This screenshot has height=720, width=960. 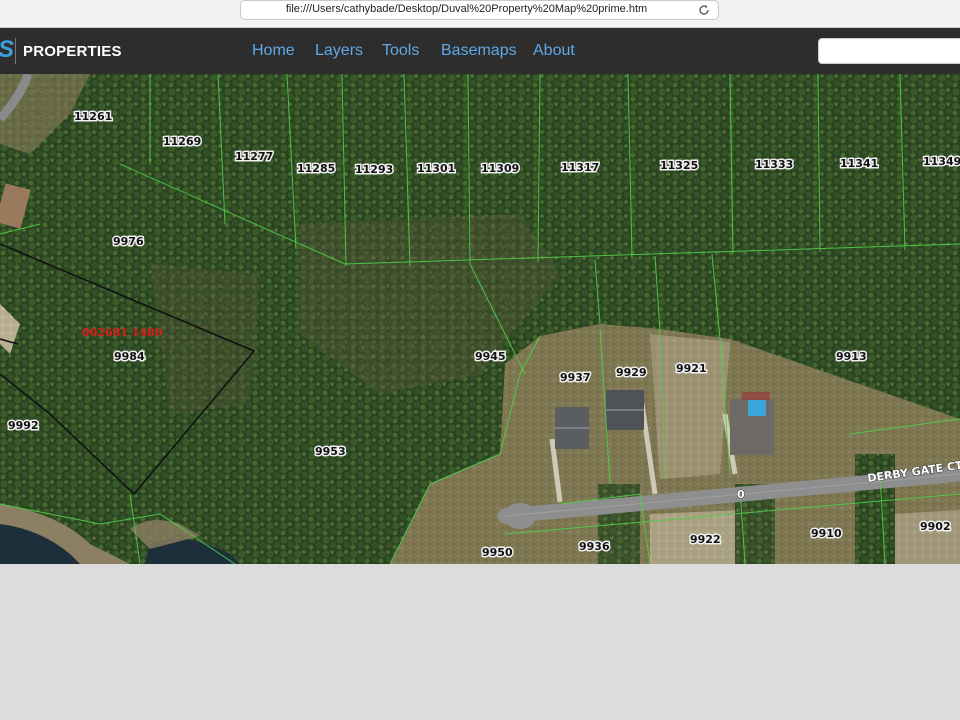 I want to click on parcel-label: 11349, so click(x=941, y=162).